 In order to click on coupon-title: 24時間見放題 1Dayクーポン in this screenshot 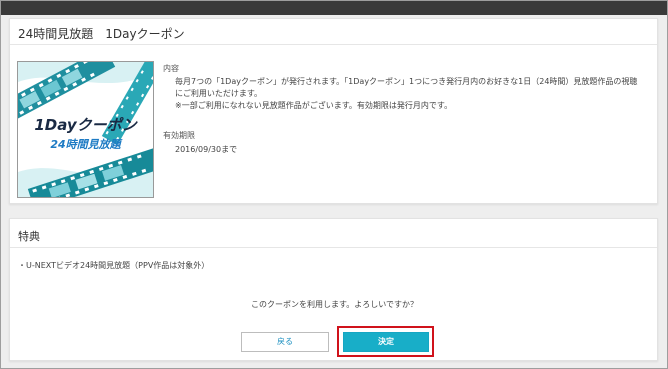, I will do `click(101, 34)`.